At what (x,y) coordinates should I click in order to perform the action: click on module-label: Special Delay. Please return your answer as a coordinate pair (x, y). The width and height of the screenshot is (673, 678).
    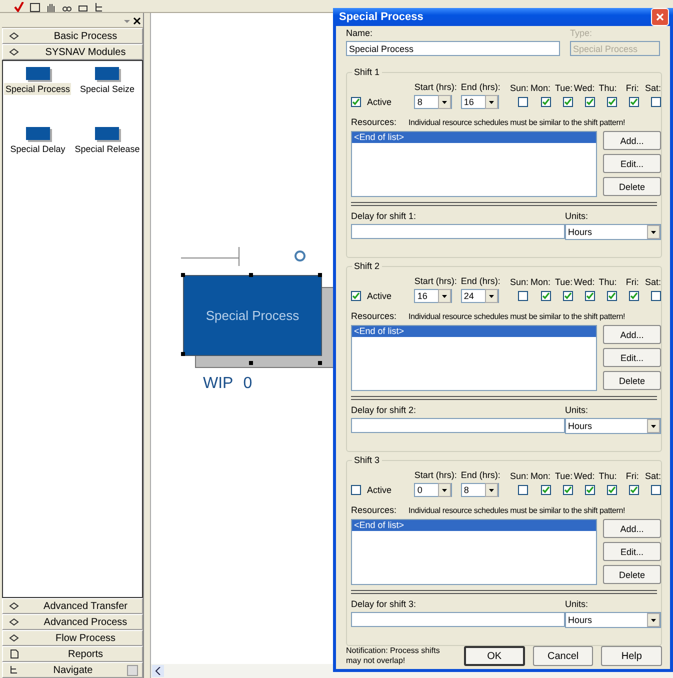
    Looking at the image, I should click on (37, 149).